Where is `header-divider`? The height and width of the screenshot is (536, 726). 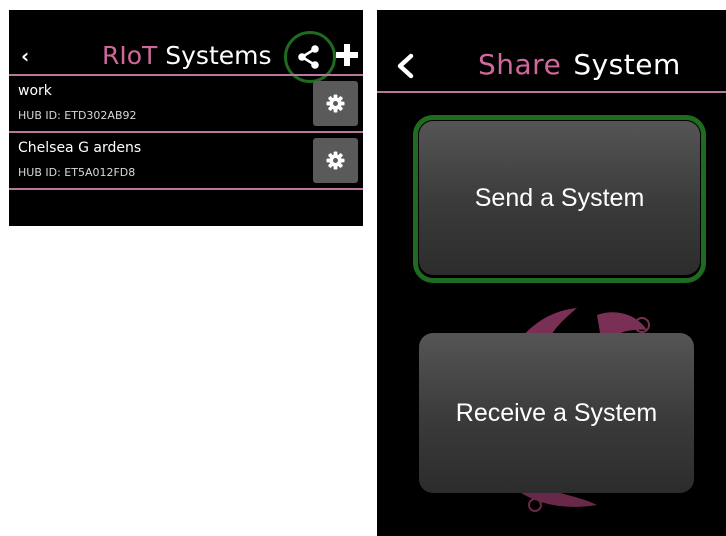
header-divider is located at coordinates (551, 92).